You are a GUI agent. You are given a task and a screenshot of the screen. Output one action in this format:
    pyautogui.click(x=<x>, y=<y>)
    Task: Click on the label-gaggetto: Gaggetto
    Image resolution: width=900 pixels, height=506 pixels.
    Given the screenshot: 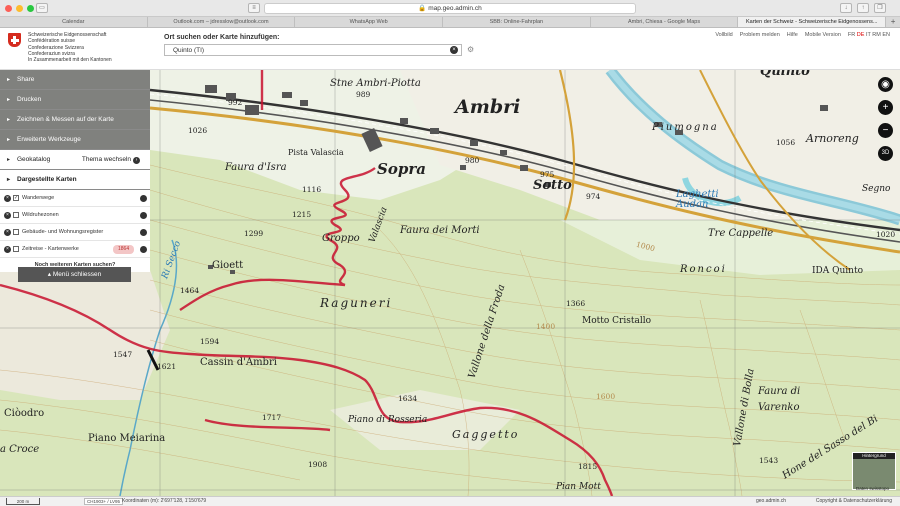 What is the action you would take?
    pyautogui.click(x=486, y=434)
    